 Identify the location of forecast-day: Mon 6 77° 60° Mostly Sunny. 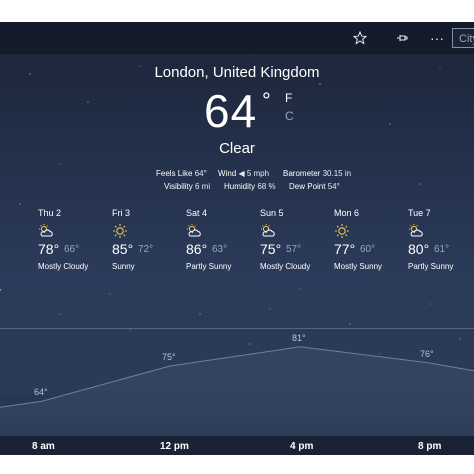
(370, 243).